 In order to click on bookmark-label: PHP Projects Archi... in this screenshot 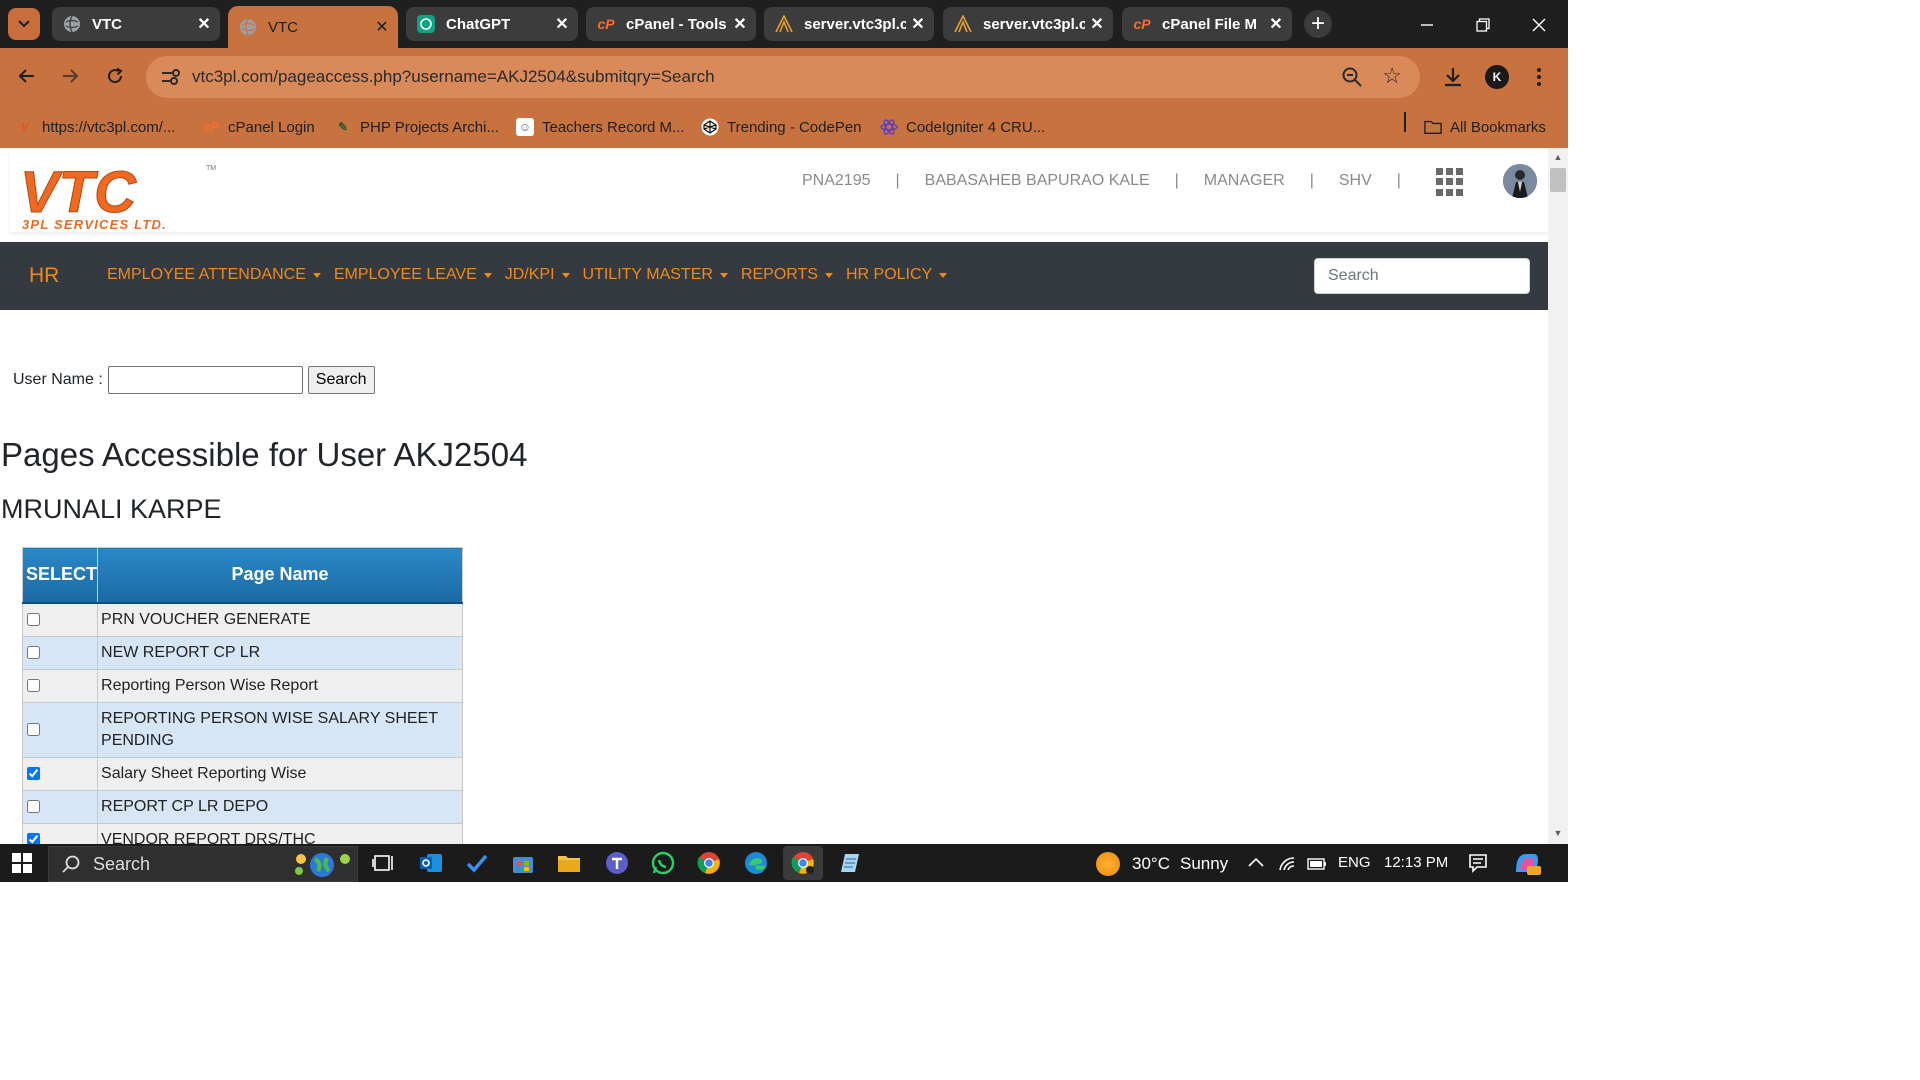, I will do `click(429, 127)`.